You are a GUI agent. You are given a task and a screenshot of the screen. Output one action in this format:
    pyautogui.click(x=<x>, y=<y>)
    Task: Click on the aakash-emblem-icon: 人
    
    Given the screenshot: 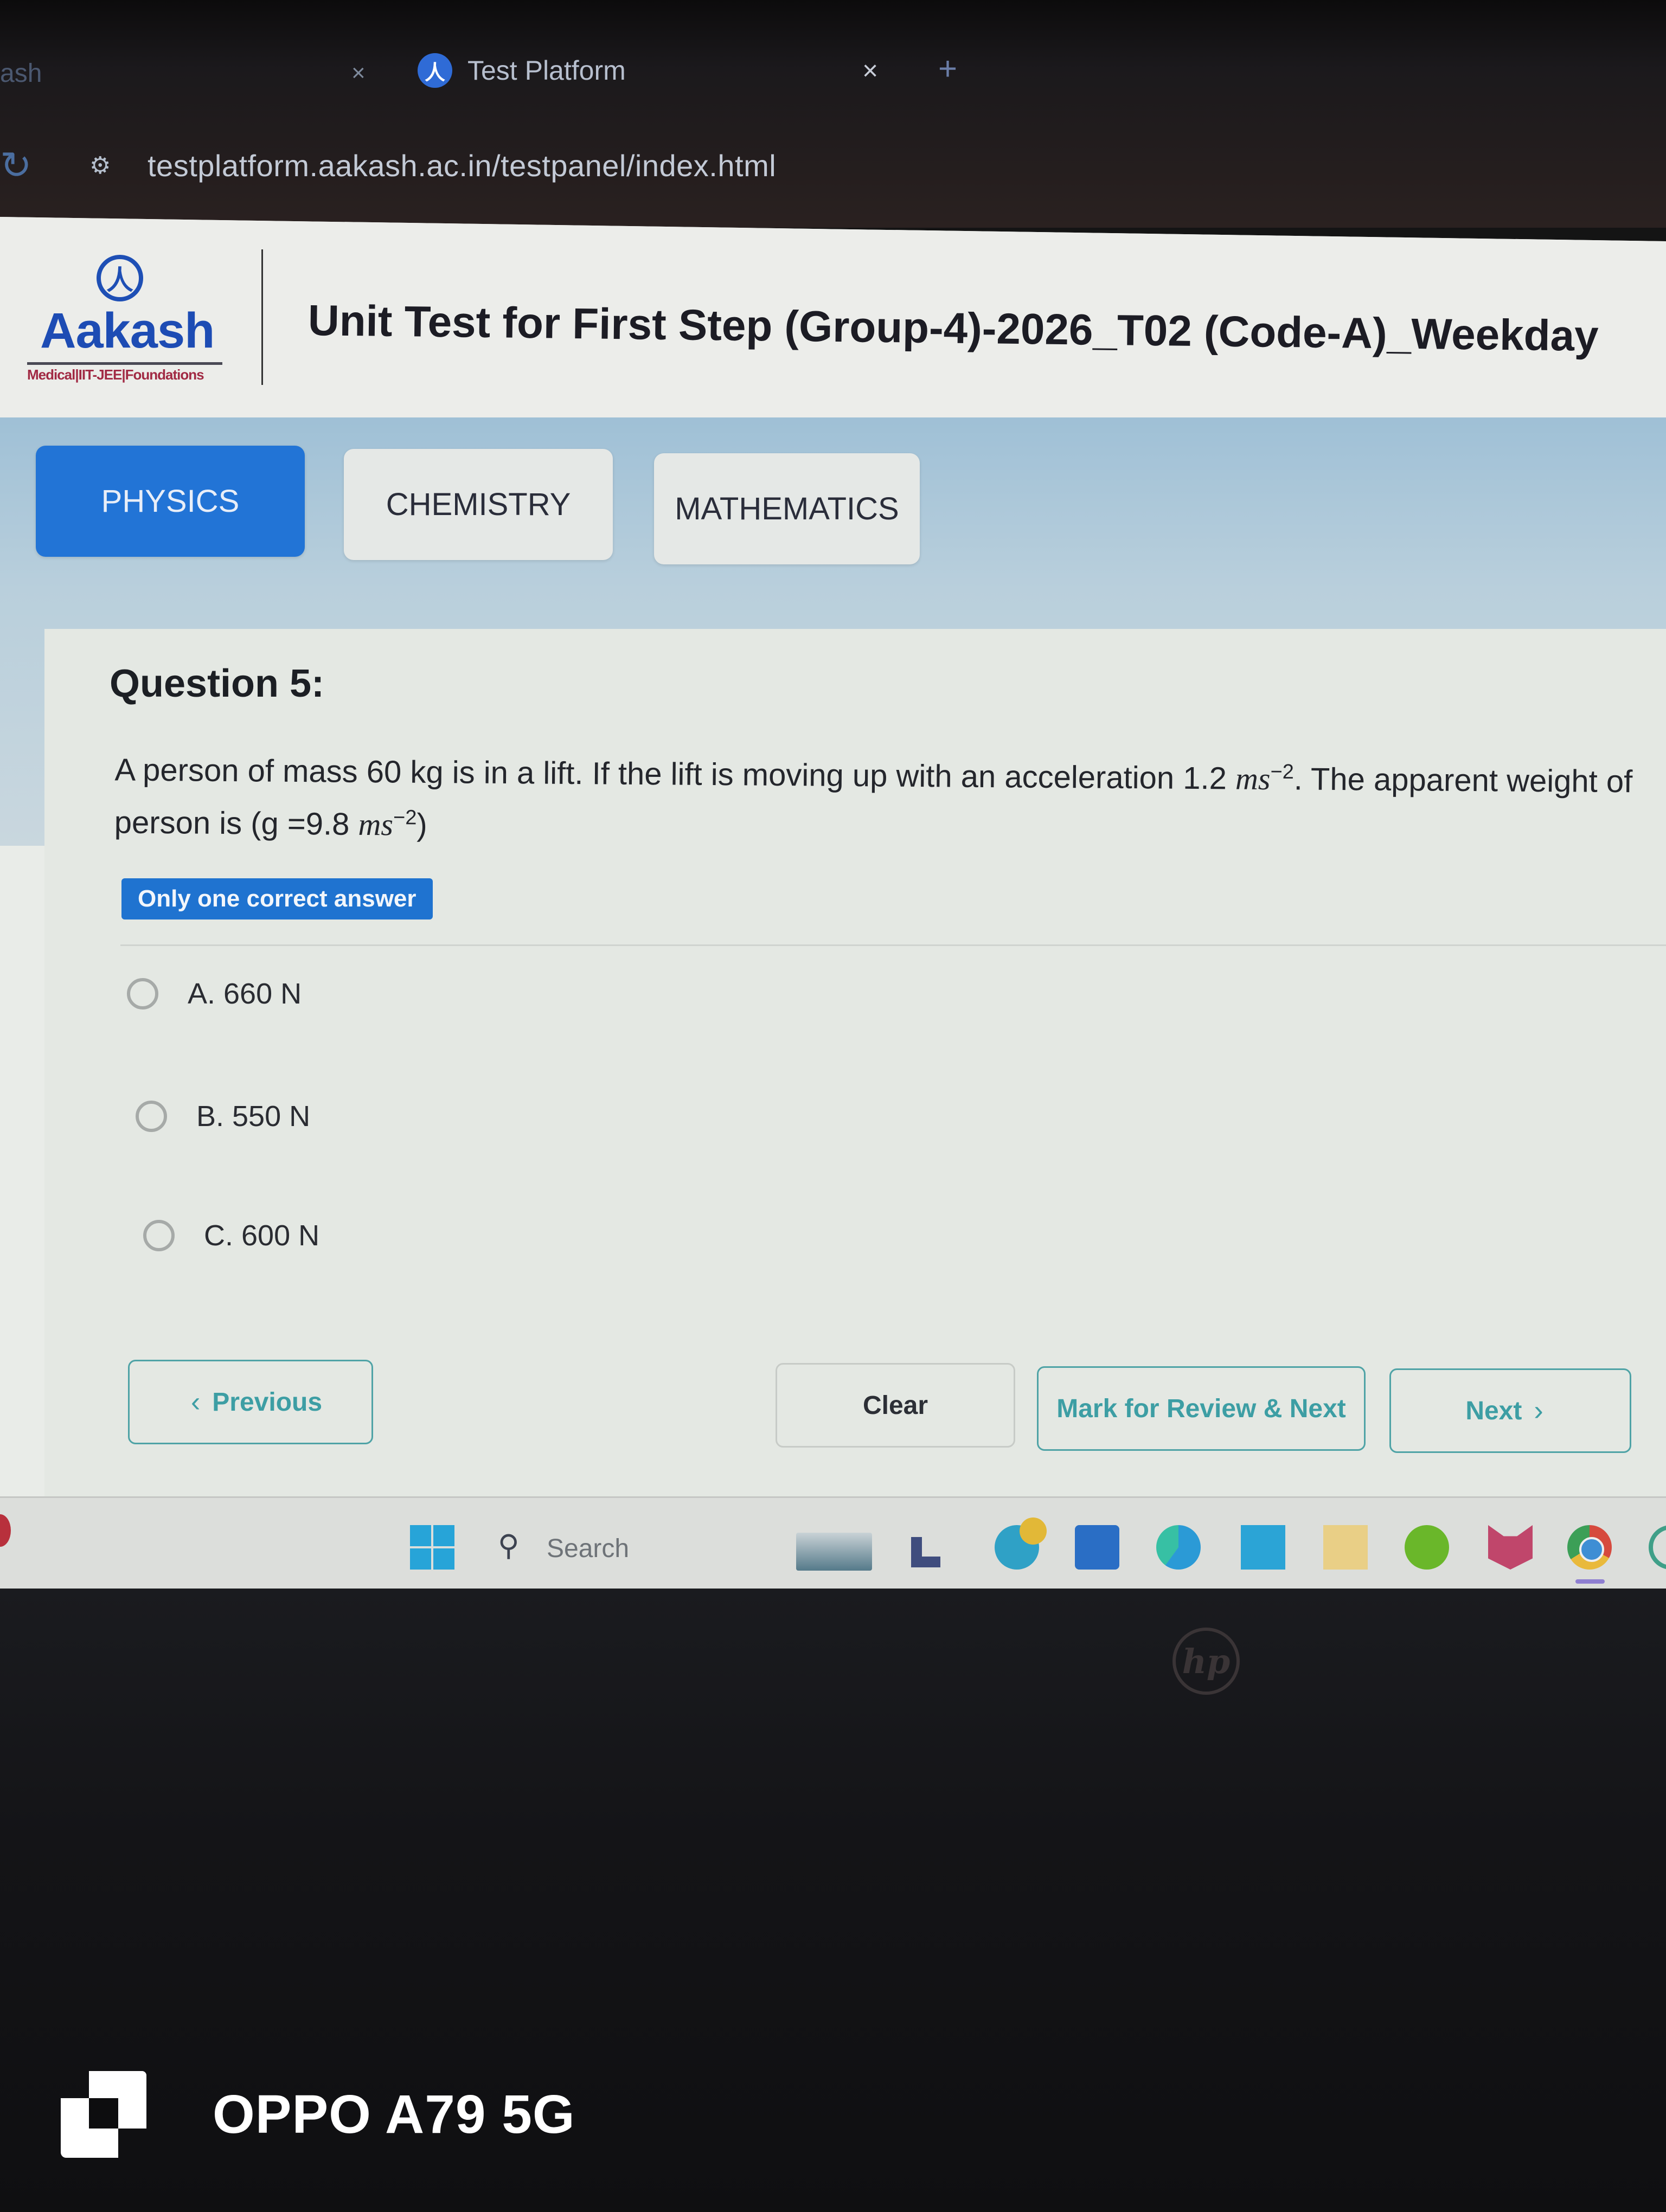 What is the action you would take?
    pyautogui.click(x=120, y=278)
    